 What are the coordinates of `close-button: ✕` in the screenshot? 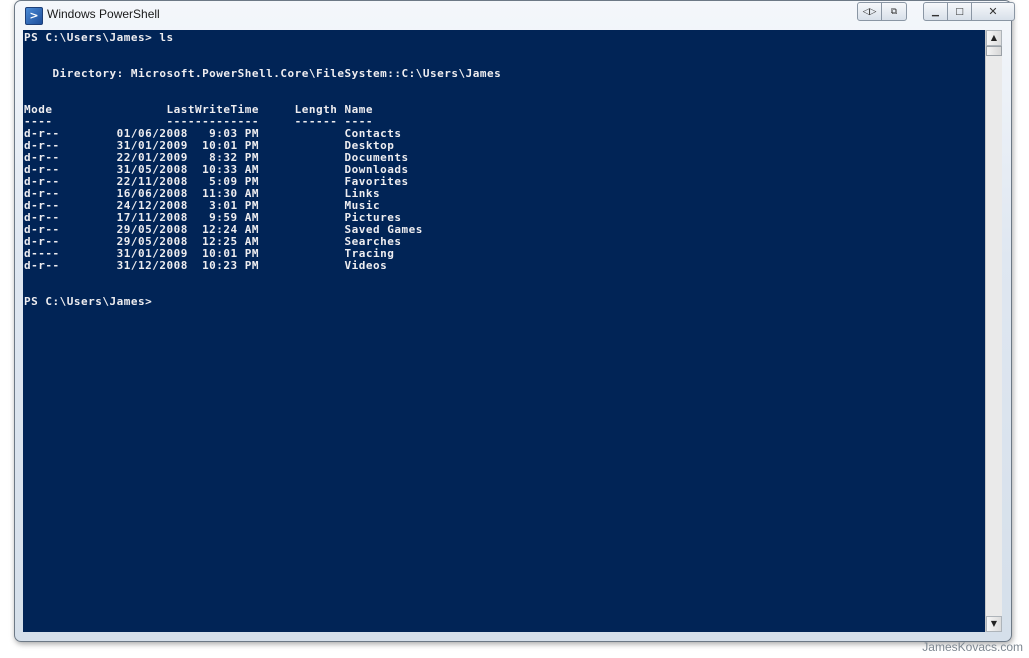 It's located at (993, 11).